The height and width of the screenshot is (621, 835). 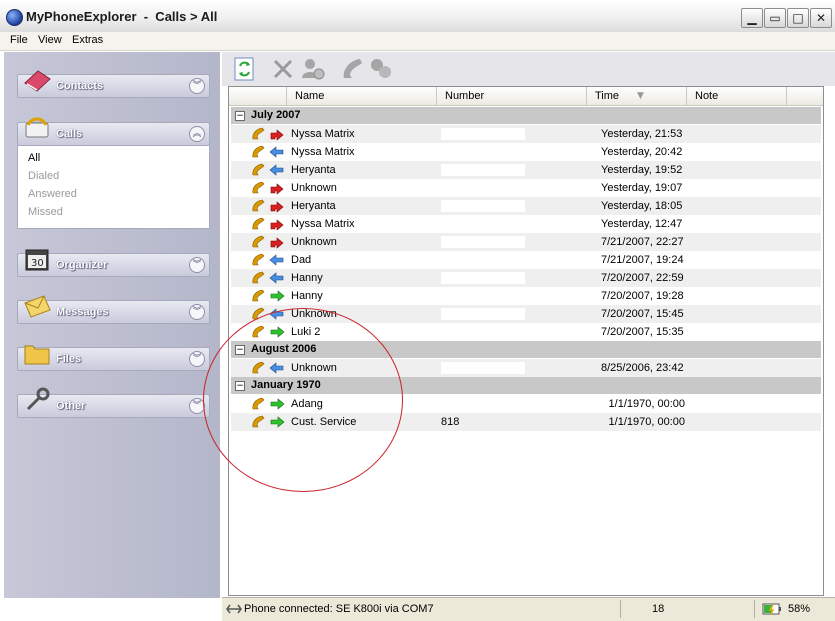 I want to click on sidebar-section-files: Files ︾, so click(x=113, y=358).